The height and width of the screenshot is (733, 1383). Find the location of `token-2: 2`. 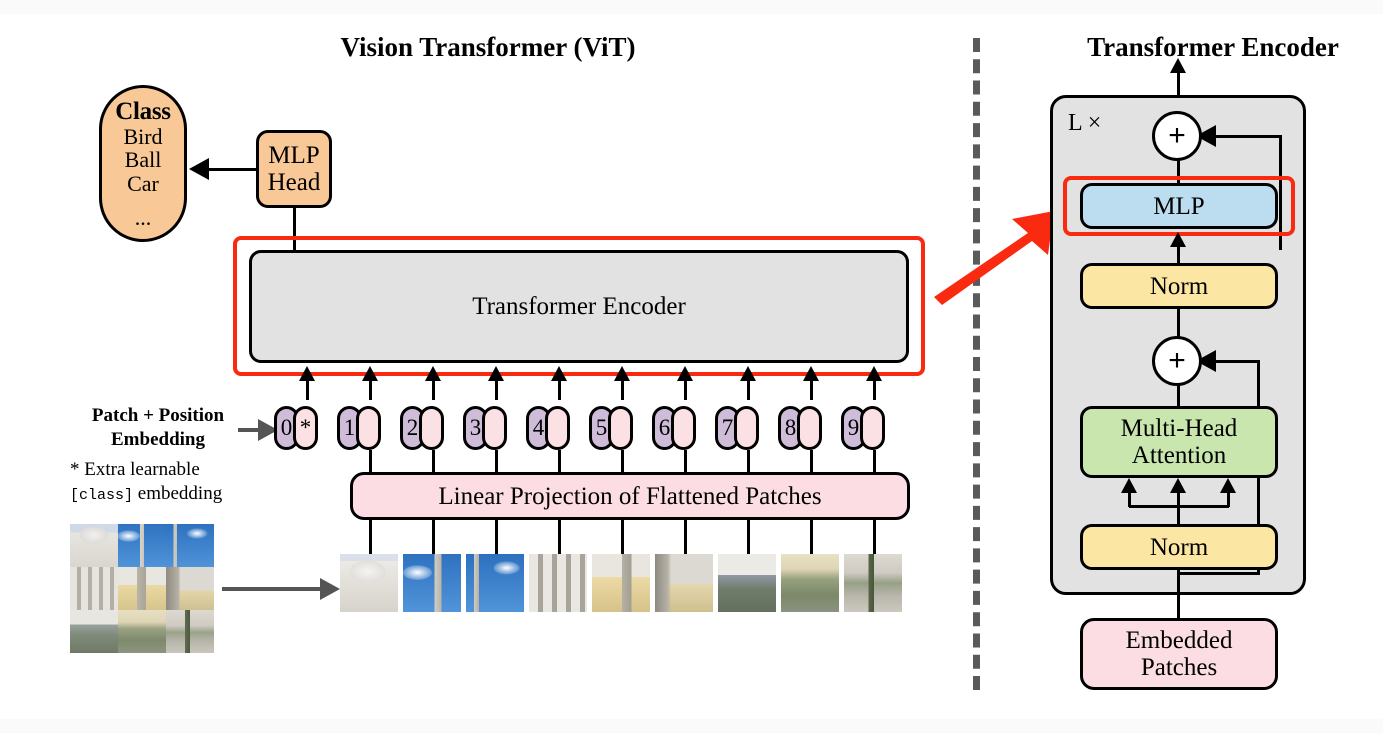

token-2: 2 is located at coordinates (422, 428).